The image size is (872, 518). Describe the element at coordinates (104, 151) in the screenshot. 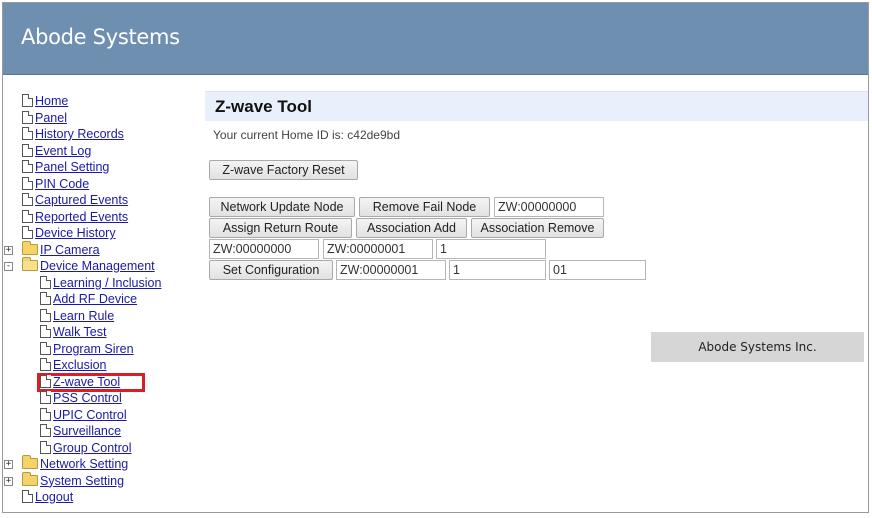

I see `sidebar-item-event-log: Event Log` at that location.